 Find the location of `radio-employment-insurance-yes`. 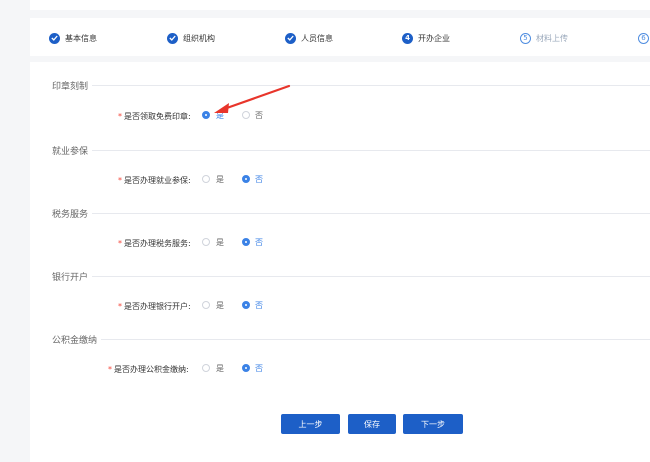

radio-employment-insurance-yes is located at coordinates (206, 179).